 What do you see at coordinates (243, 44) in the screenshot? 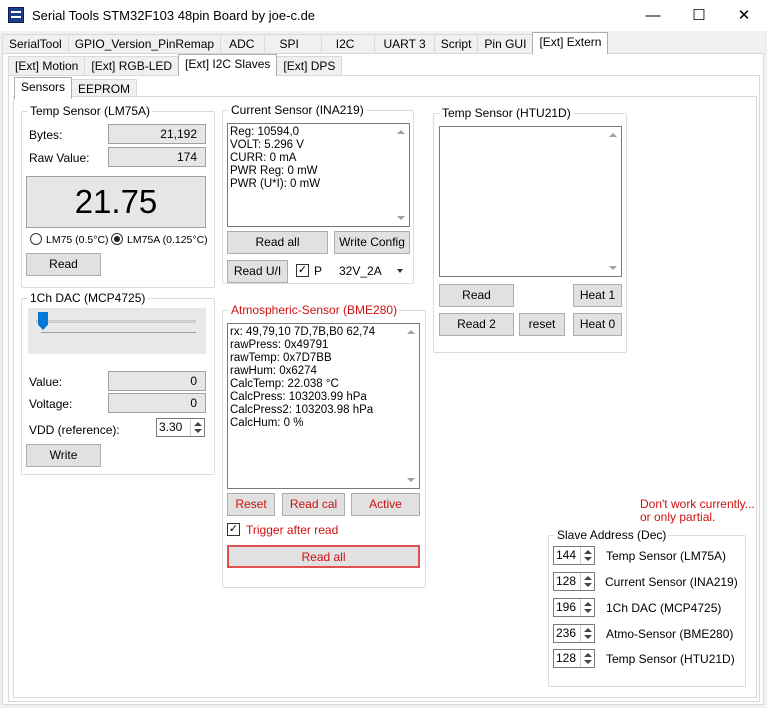
I see `tab-adc: ADC` at bounding box center [243, 44].